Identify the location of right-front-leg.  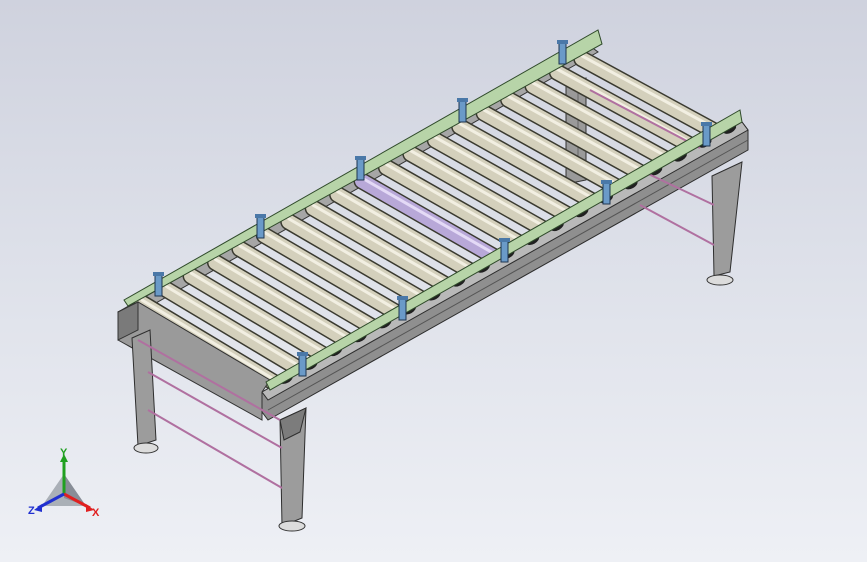
(724, 223).